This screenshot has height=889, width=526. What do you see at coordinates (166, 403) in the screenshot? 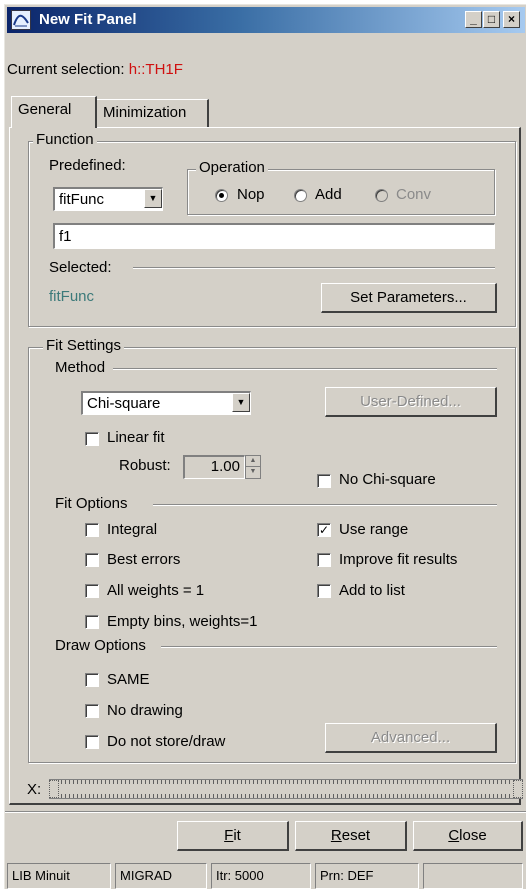
I see `method-select: Chi-square ▼` at bounding box center [166, 403].